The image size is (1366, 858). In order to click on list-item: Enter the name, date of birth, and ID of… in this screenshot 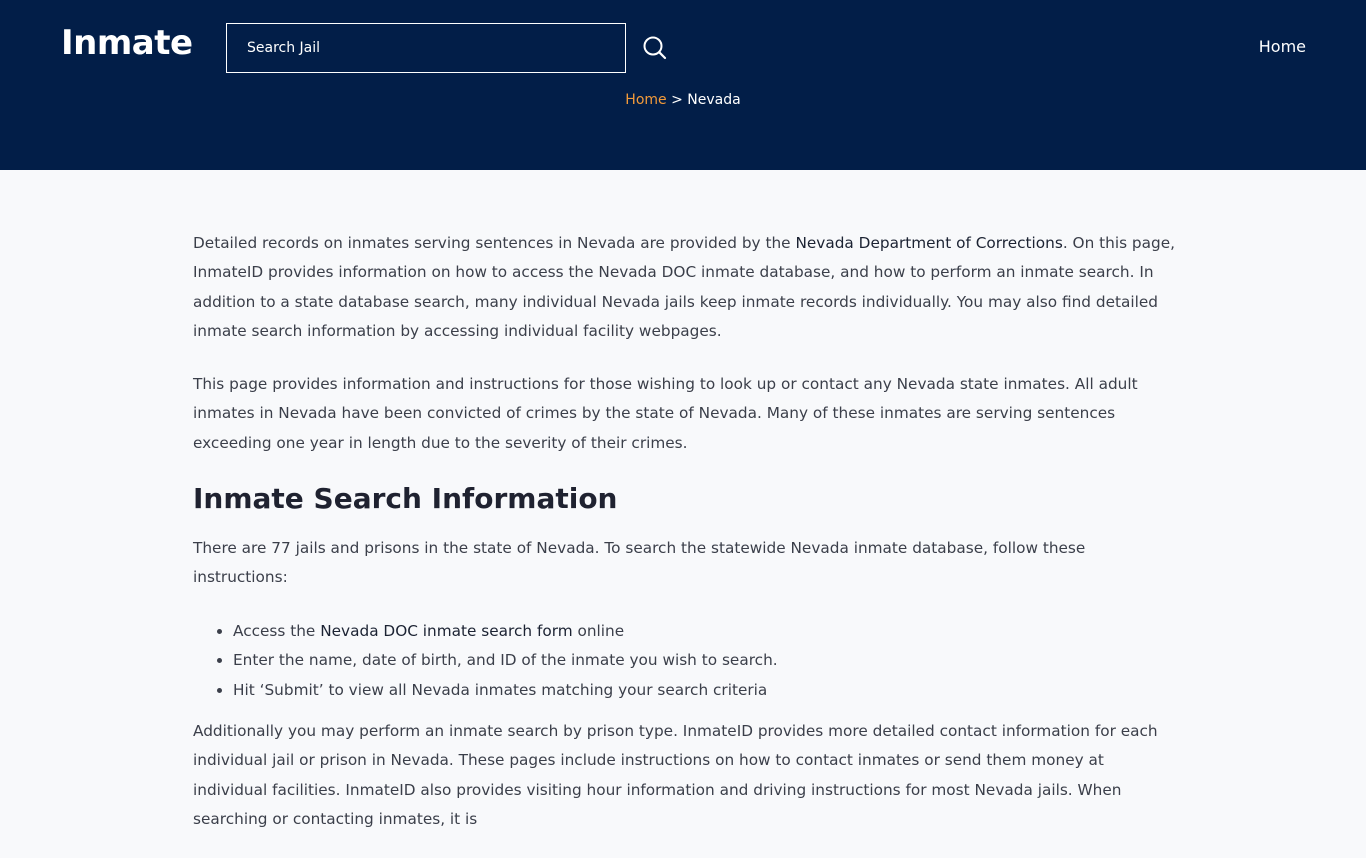, I will do `click(705, 661)`.